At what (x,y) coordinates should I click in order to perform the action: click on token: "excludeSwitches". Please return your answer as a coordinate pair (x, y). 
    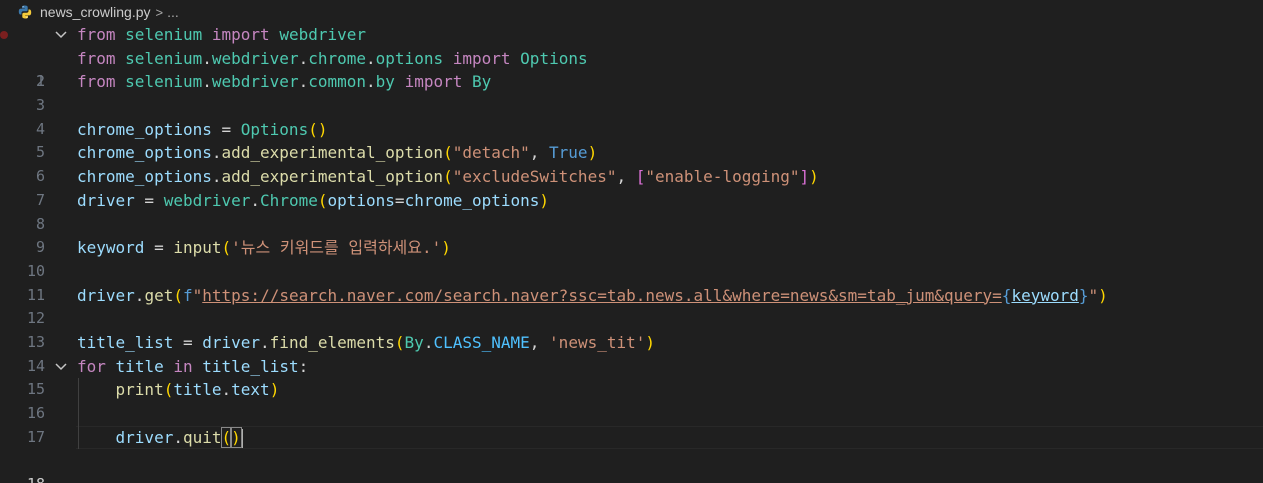
    Looking at the image, I should click on (534, 177).